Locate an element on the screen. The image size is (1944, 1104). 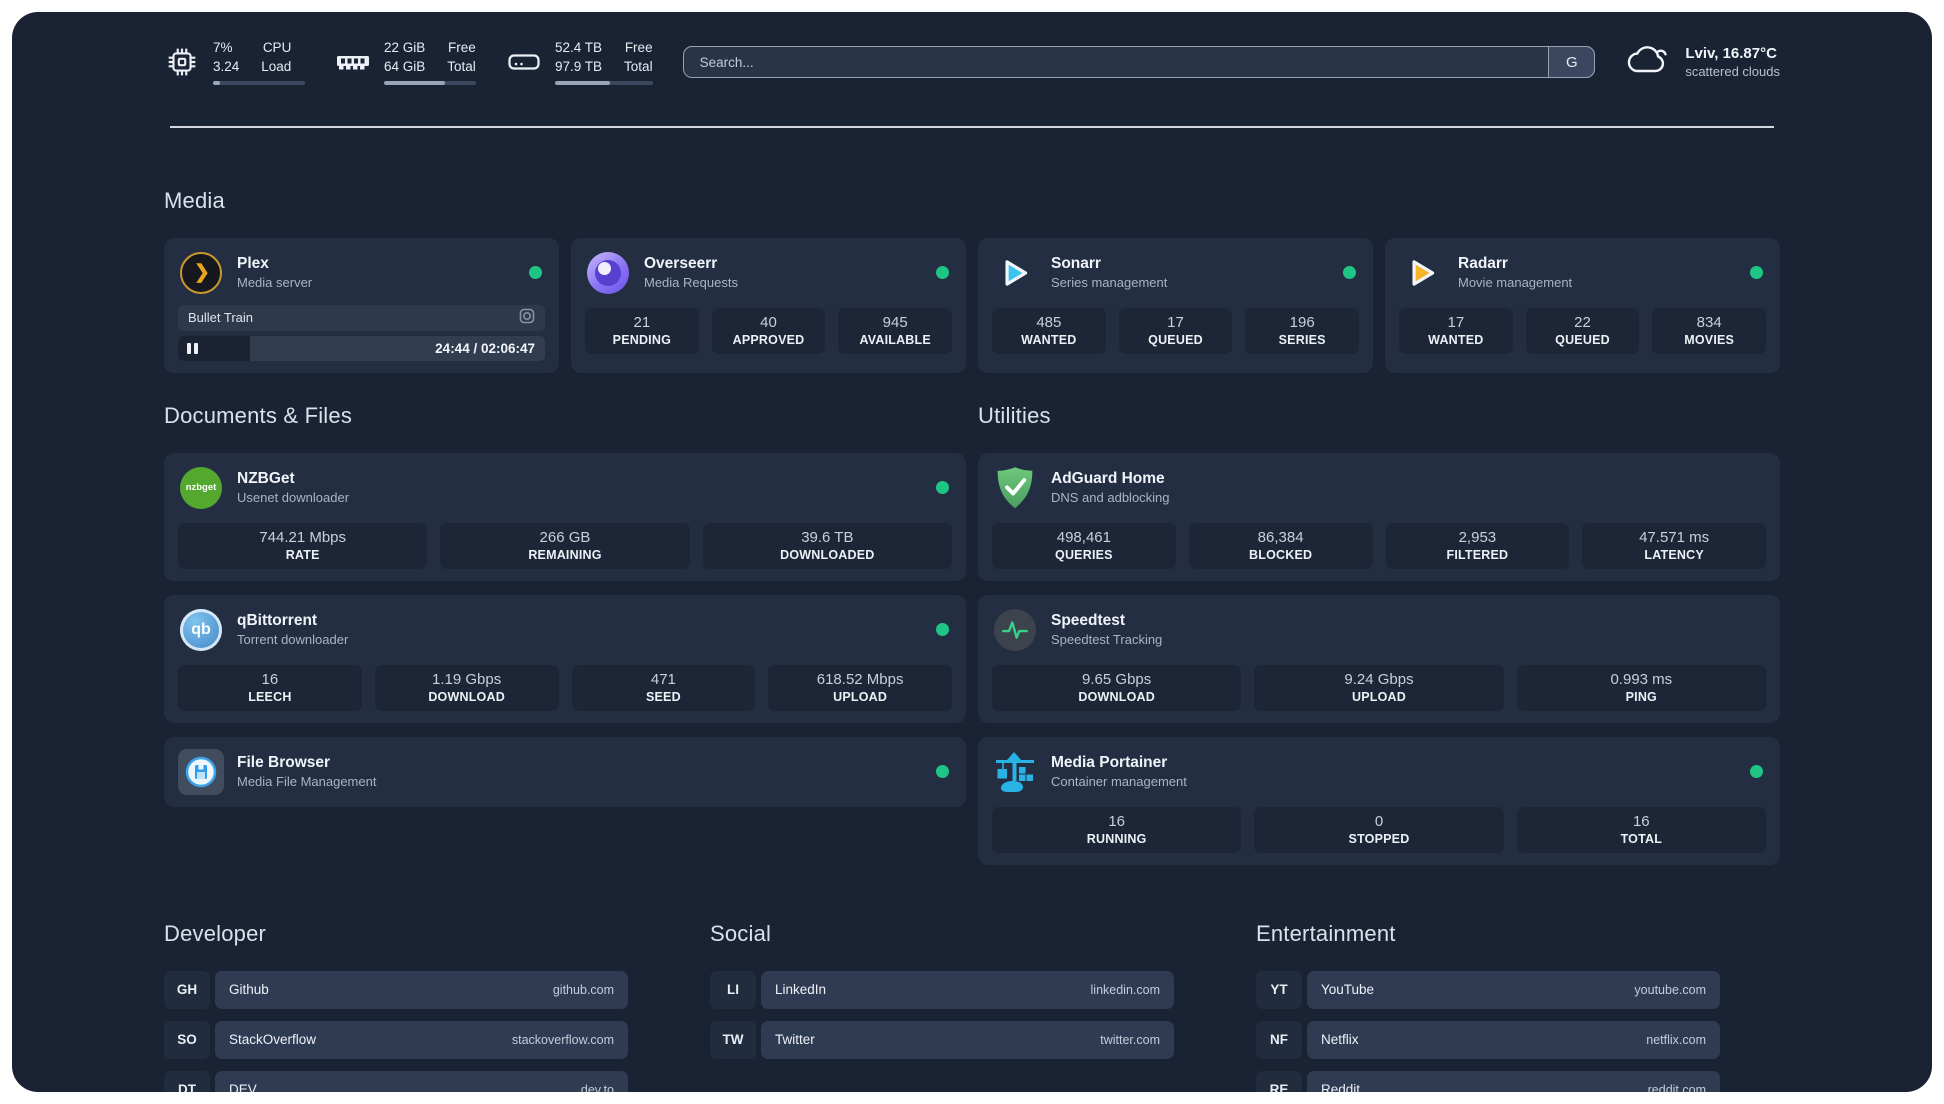
bookmark-youtube: YT YouTube youtube.com is located at coordinates (1488, 989).